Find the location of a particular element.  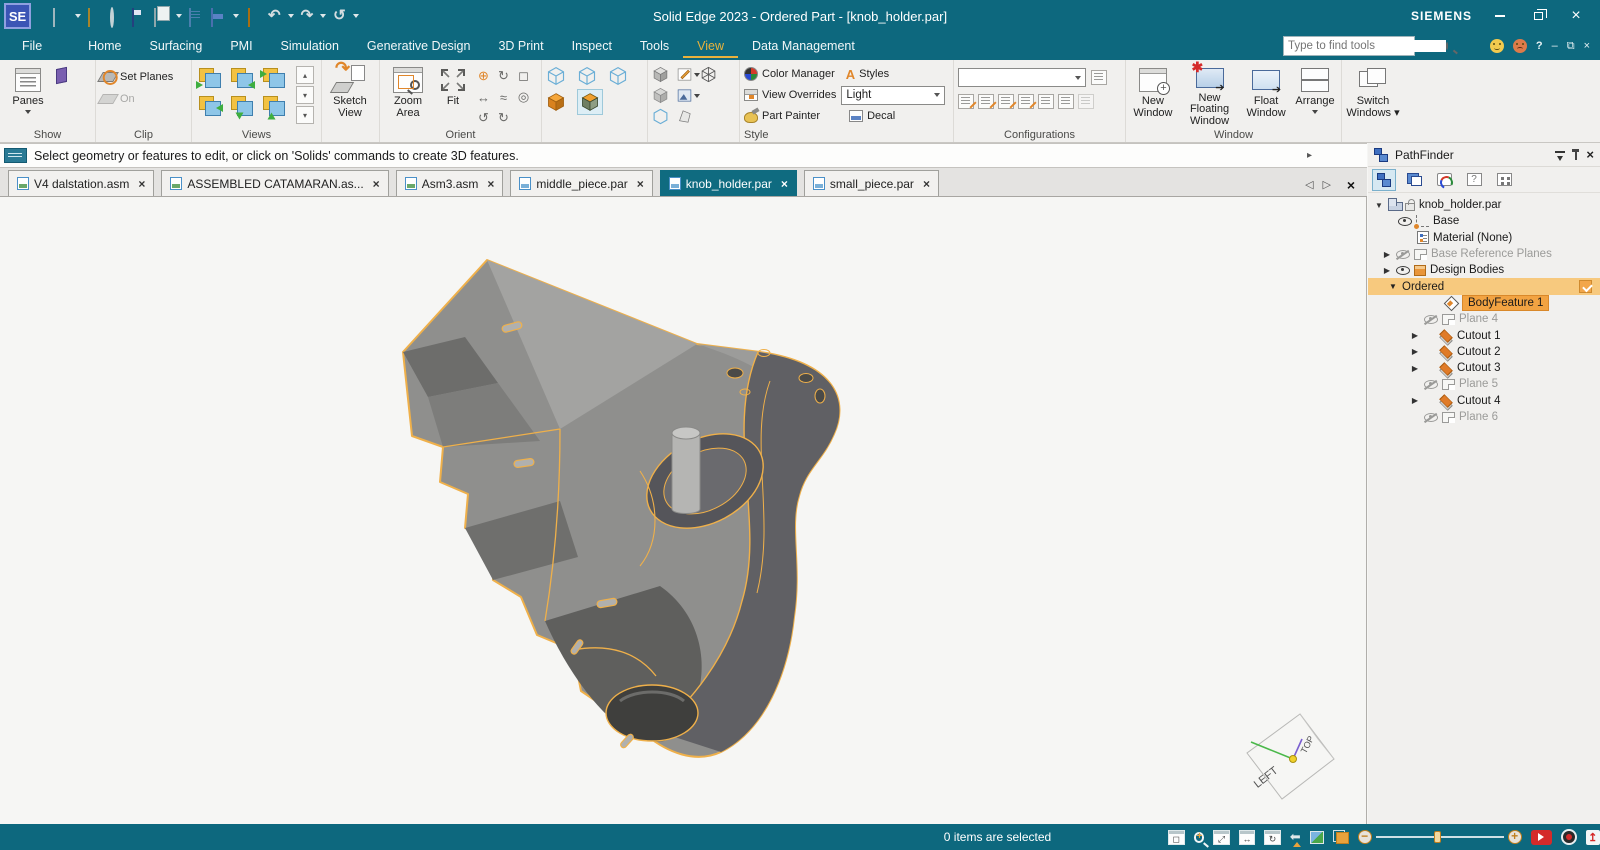

float-window-button: ➔ Float Window is located at coordinates (1266, 95).